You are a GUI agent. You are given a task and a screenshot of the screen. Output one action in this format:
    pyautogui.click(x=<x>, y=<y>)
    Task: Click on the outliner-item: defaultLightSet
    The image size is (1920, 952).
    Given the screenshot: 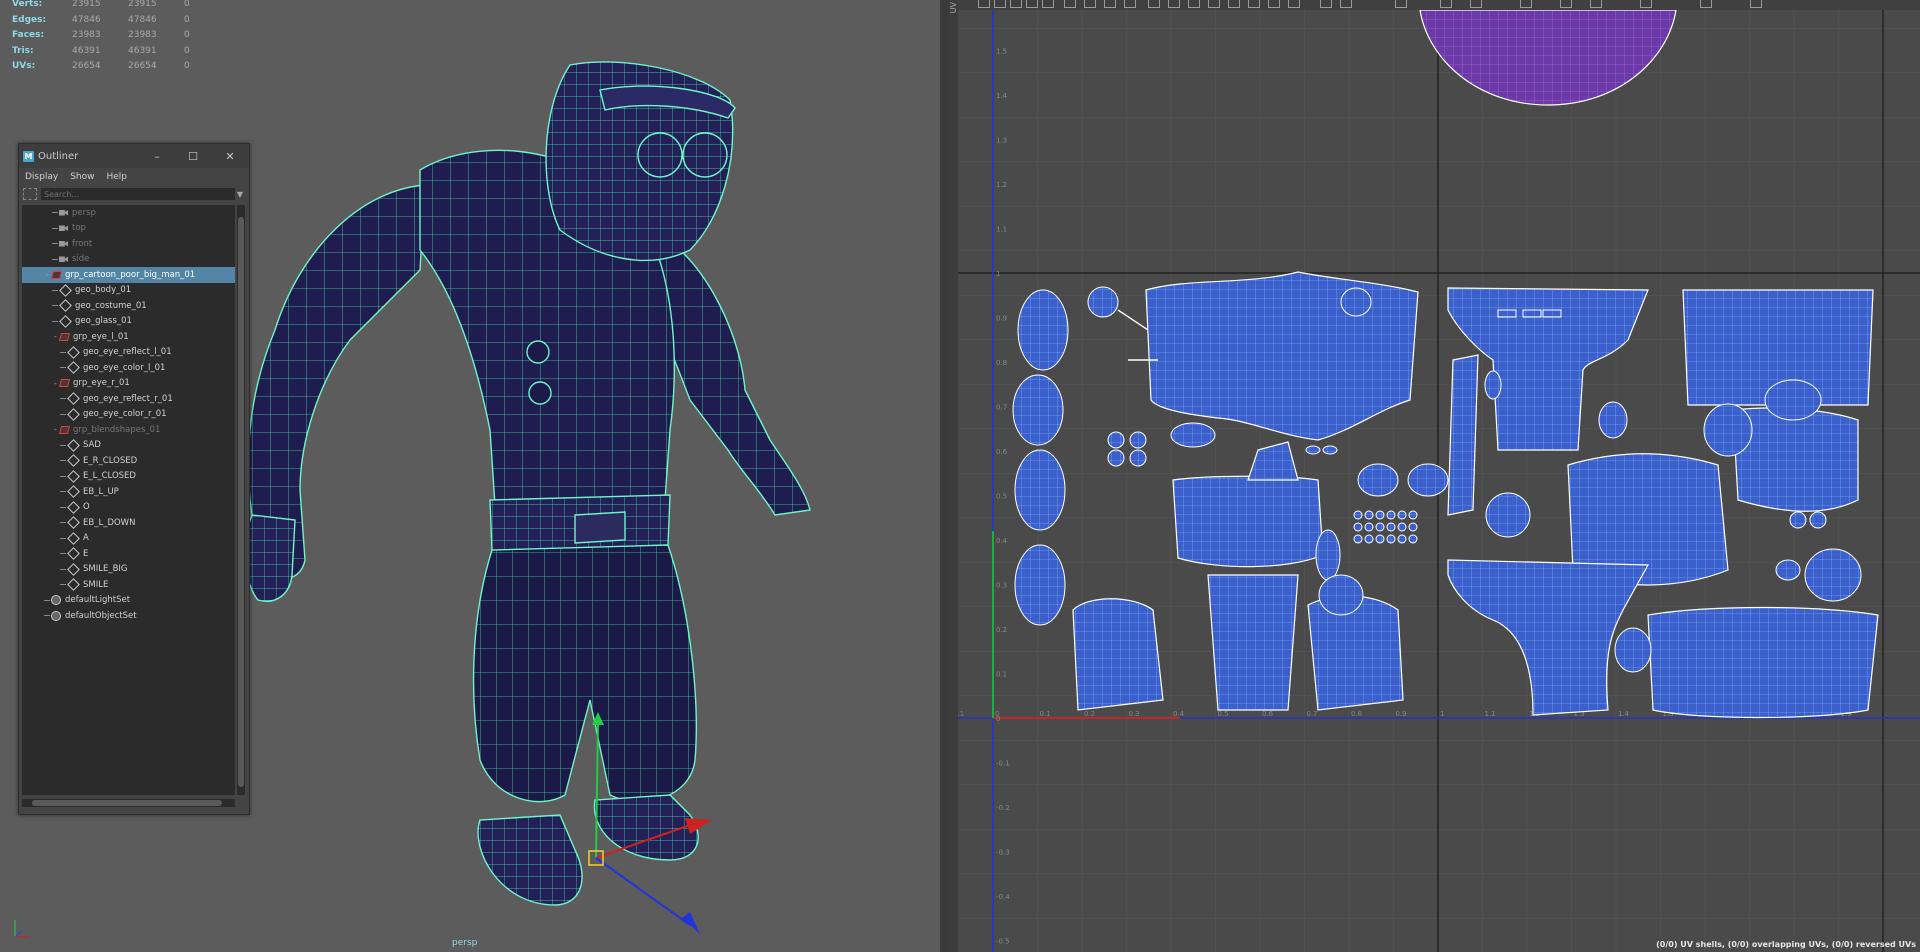 What is the action you would take?
    pyautogui.click(x=128, y=601)
    